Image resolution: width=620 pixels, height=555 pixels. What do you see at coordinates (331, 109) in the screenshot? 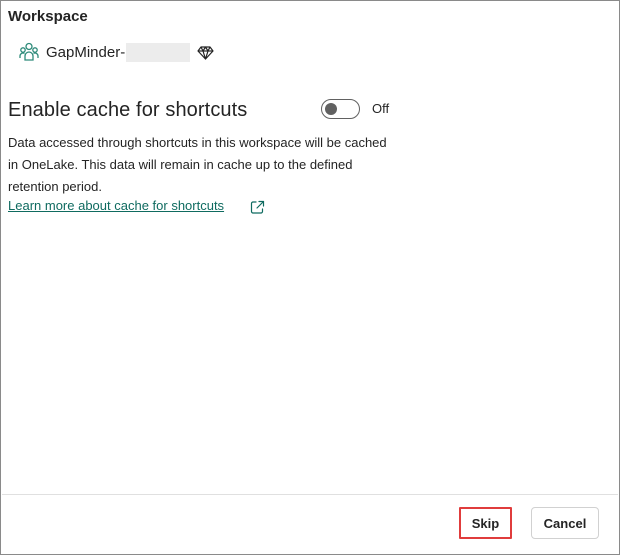
I see `toggle-knob` at bounding box center [331, 109].